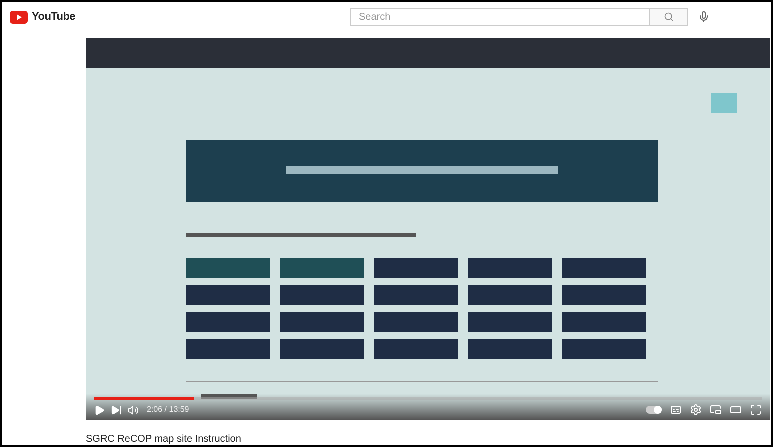  I want to click on search-field: Search, so click(500, 17).